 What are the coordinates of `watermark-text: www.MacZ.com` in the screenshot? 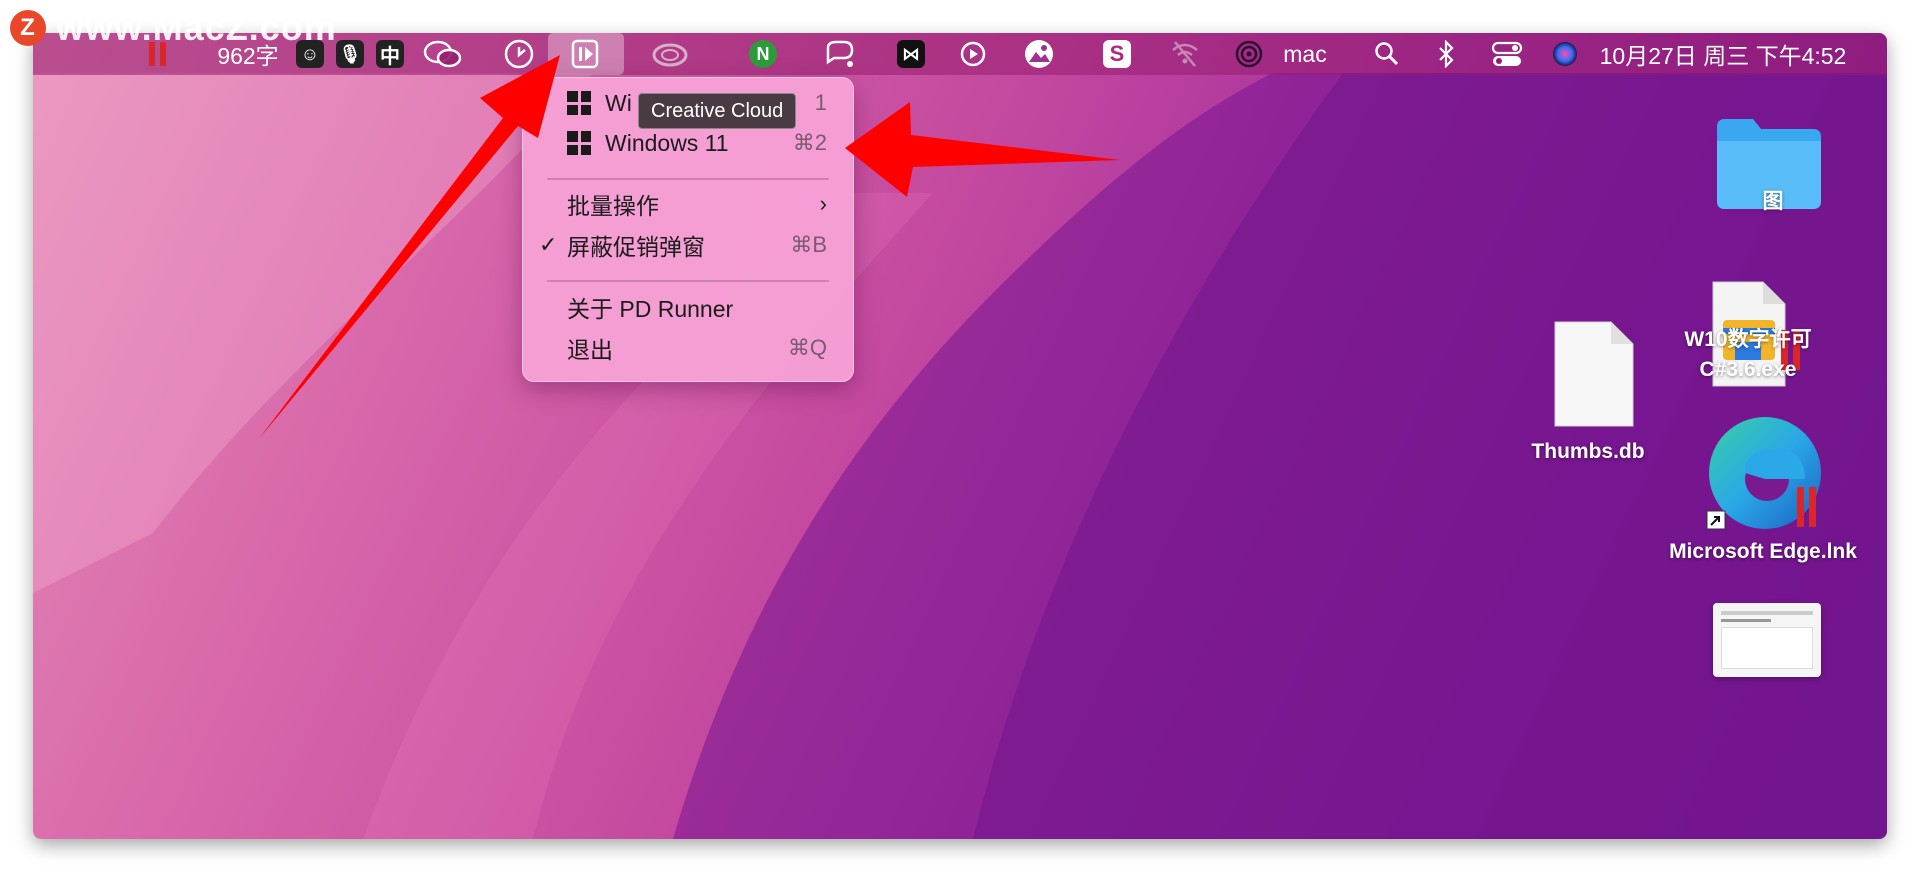 It's located at (196, 27).